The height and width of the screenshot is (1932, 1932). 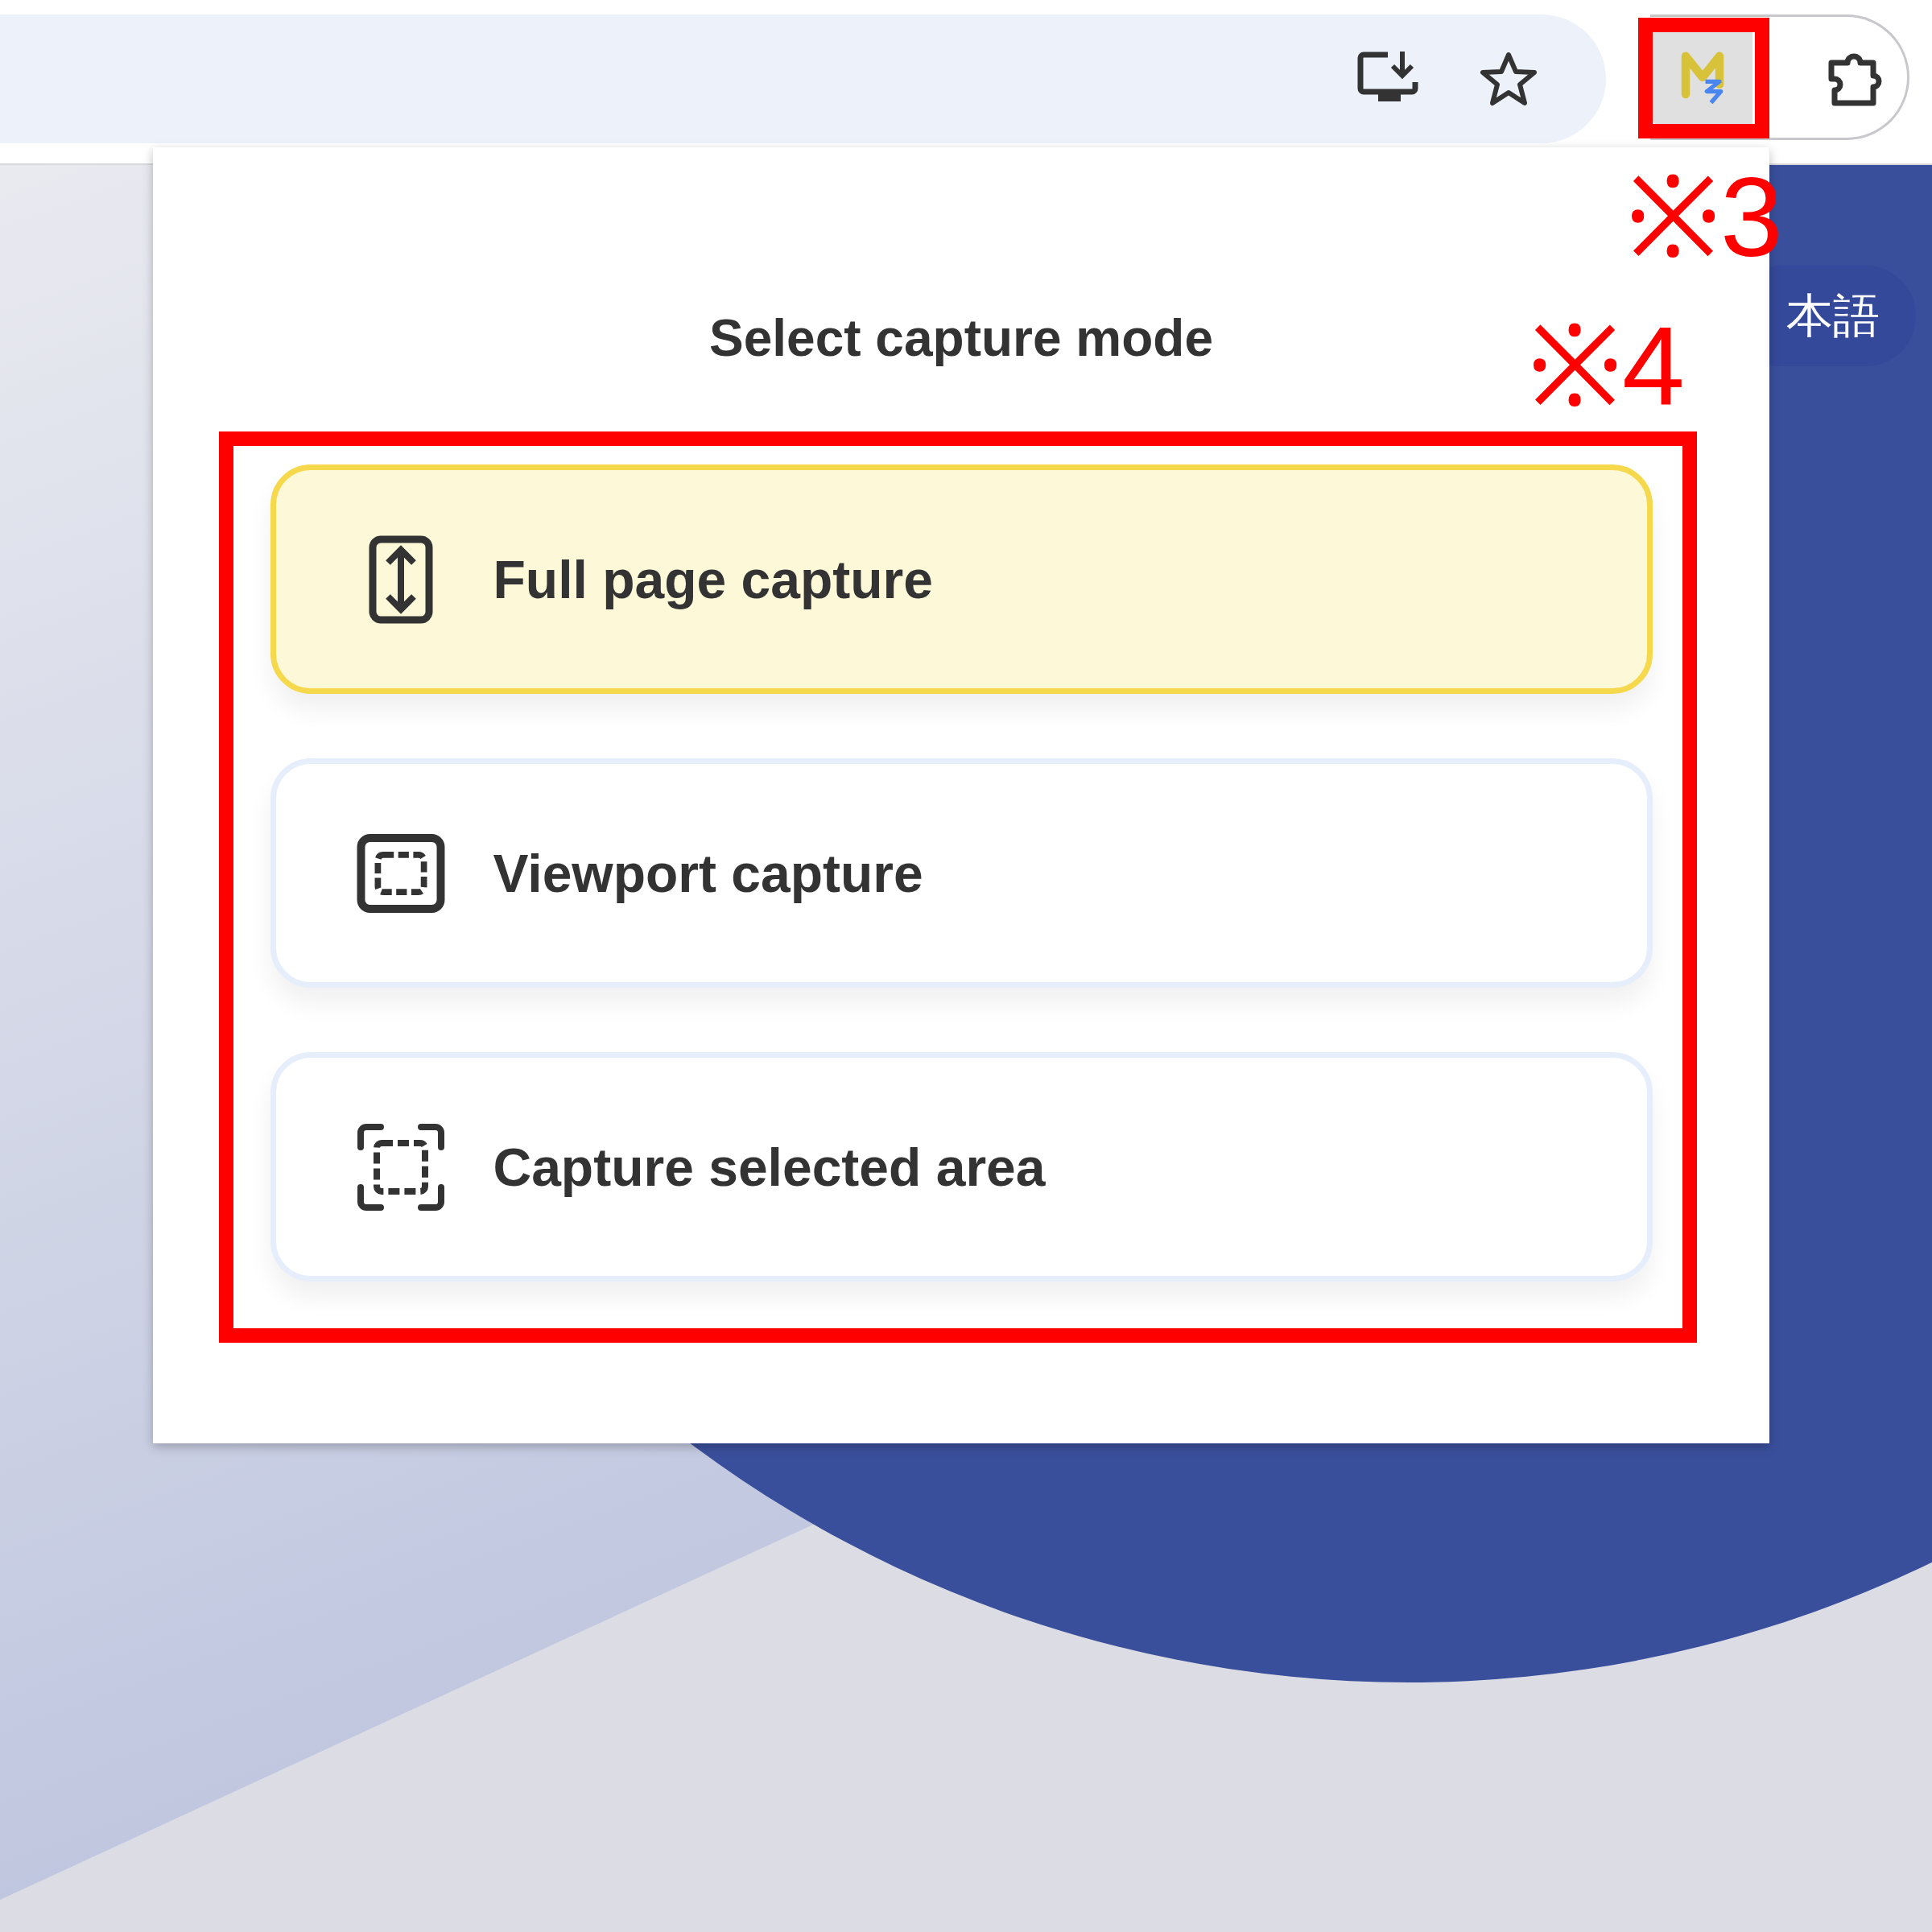 I want to click on selection-icon, so click(x=400, y=1167).